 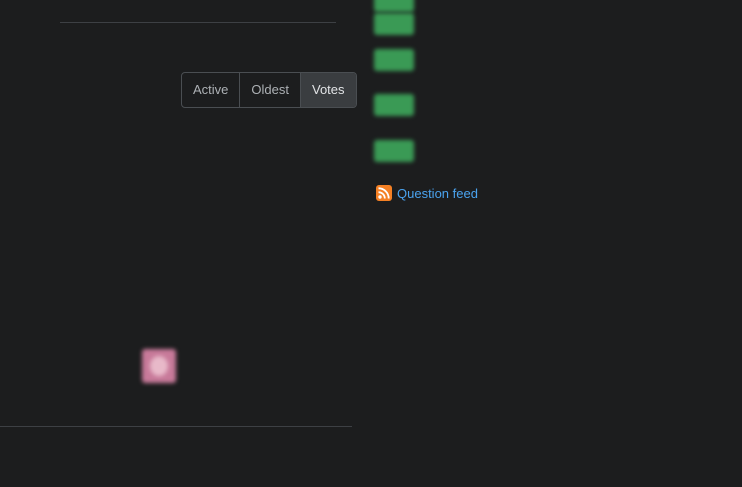 What do you see at coordinates (159, 366) in the screenshot?
I see `avatar` at bounding box center [159, 366].